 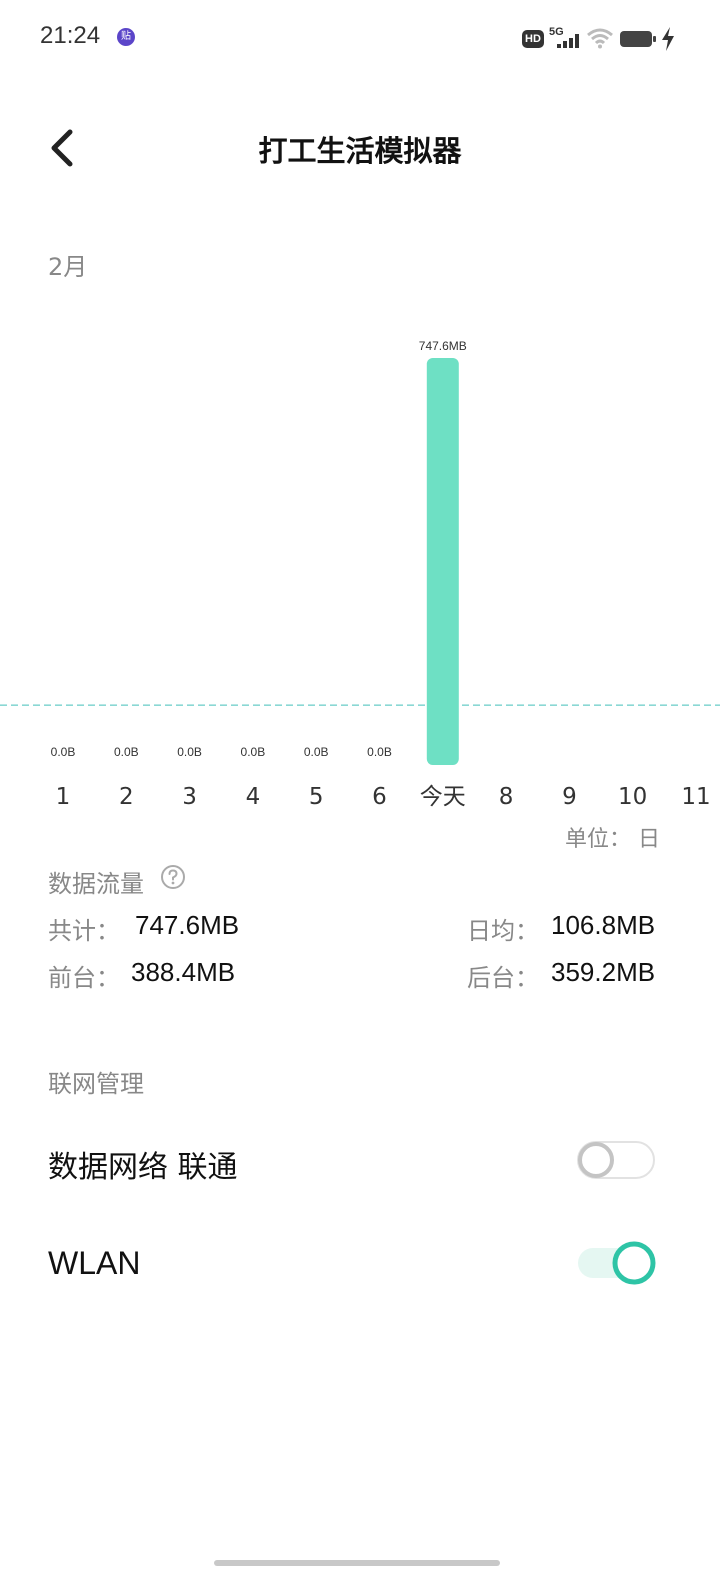 What do you see at coordinates (668, 39) in the screenshot?
I see `charging-icon` at bounding box center [668, 39].